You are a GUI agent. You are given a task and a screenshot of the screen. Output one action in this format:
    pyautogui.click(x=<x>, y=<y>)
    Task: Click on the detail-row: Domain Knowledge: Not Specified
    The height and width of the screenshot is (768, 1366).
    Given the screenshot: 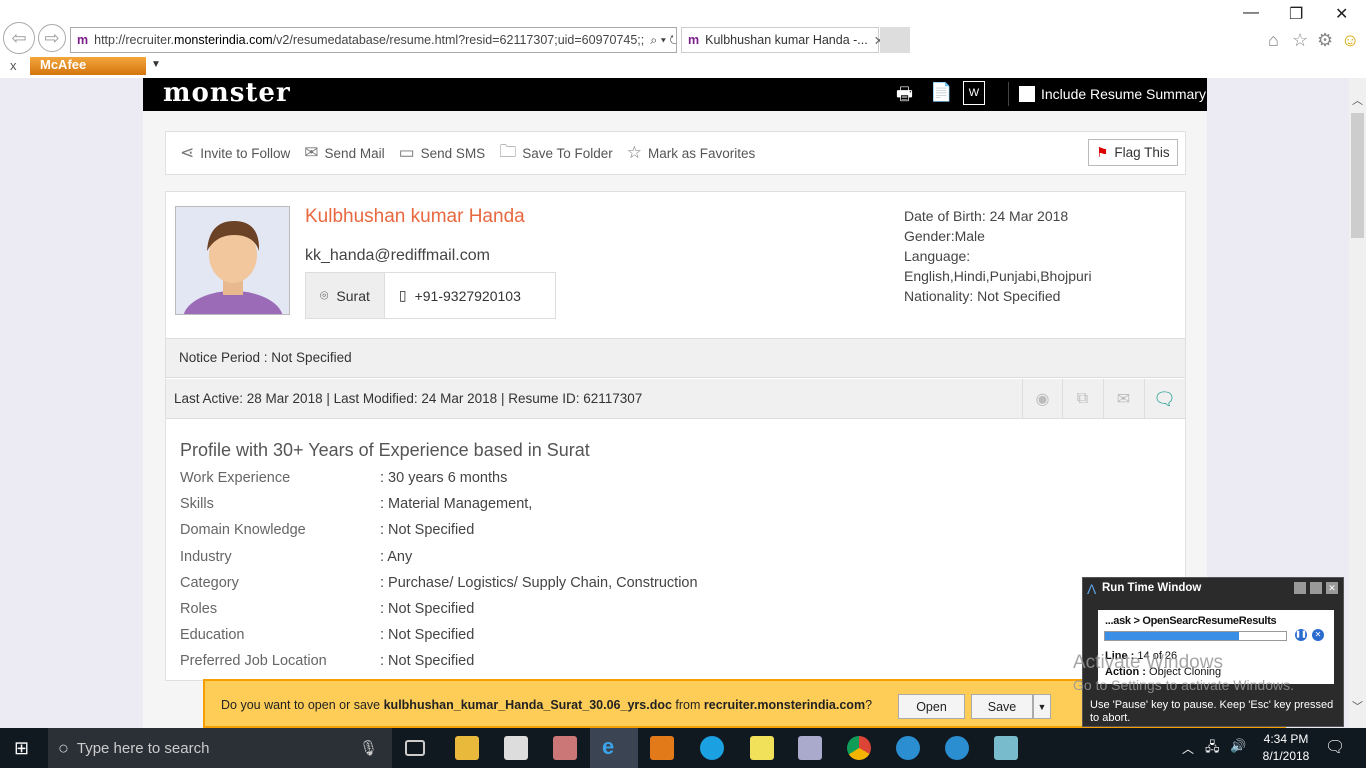 What is the action you would take?
    pyautogui.click(x=530, y=530)
    